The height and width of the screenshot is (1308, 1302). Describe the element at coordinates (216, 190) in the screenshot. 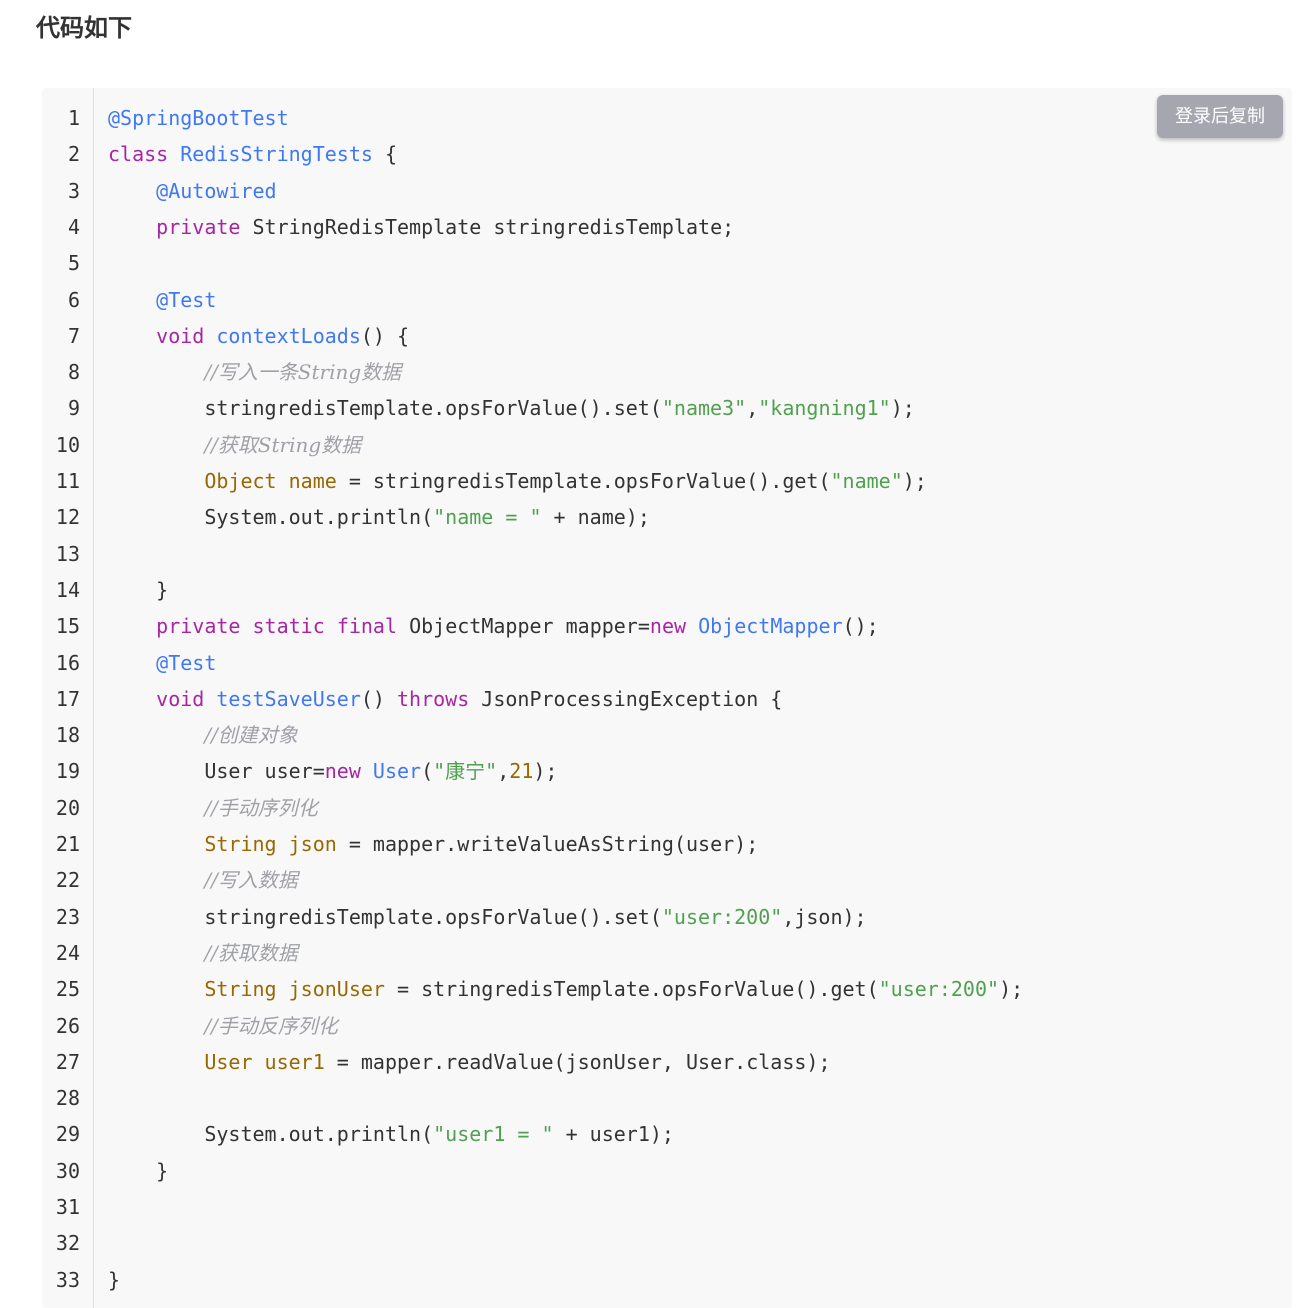

I see `code-token: @Autowired` at that location.